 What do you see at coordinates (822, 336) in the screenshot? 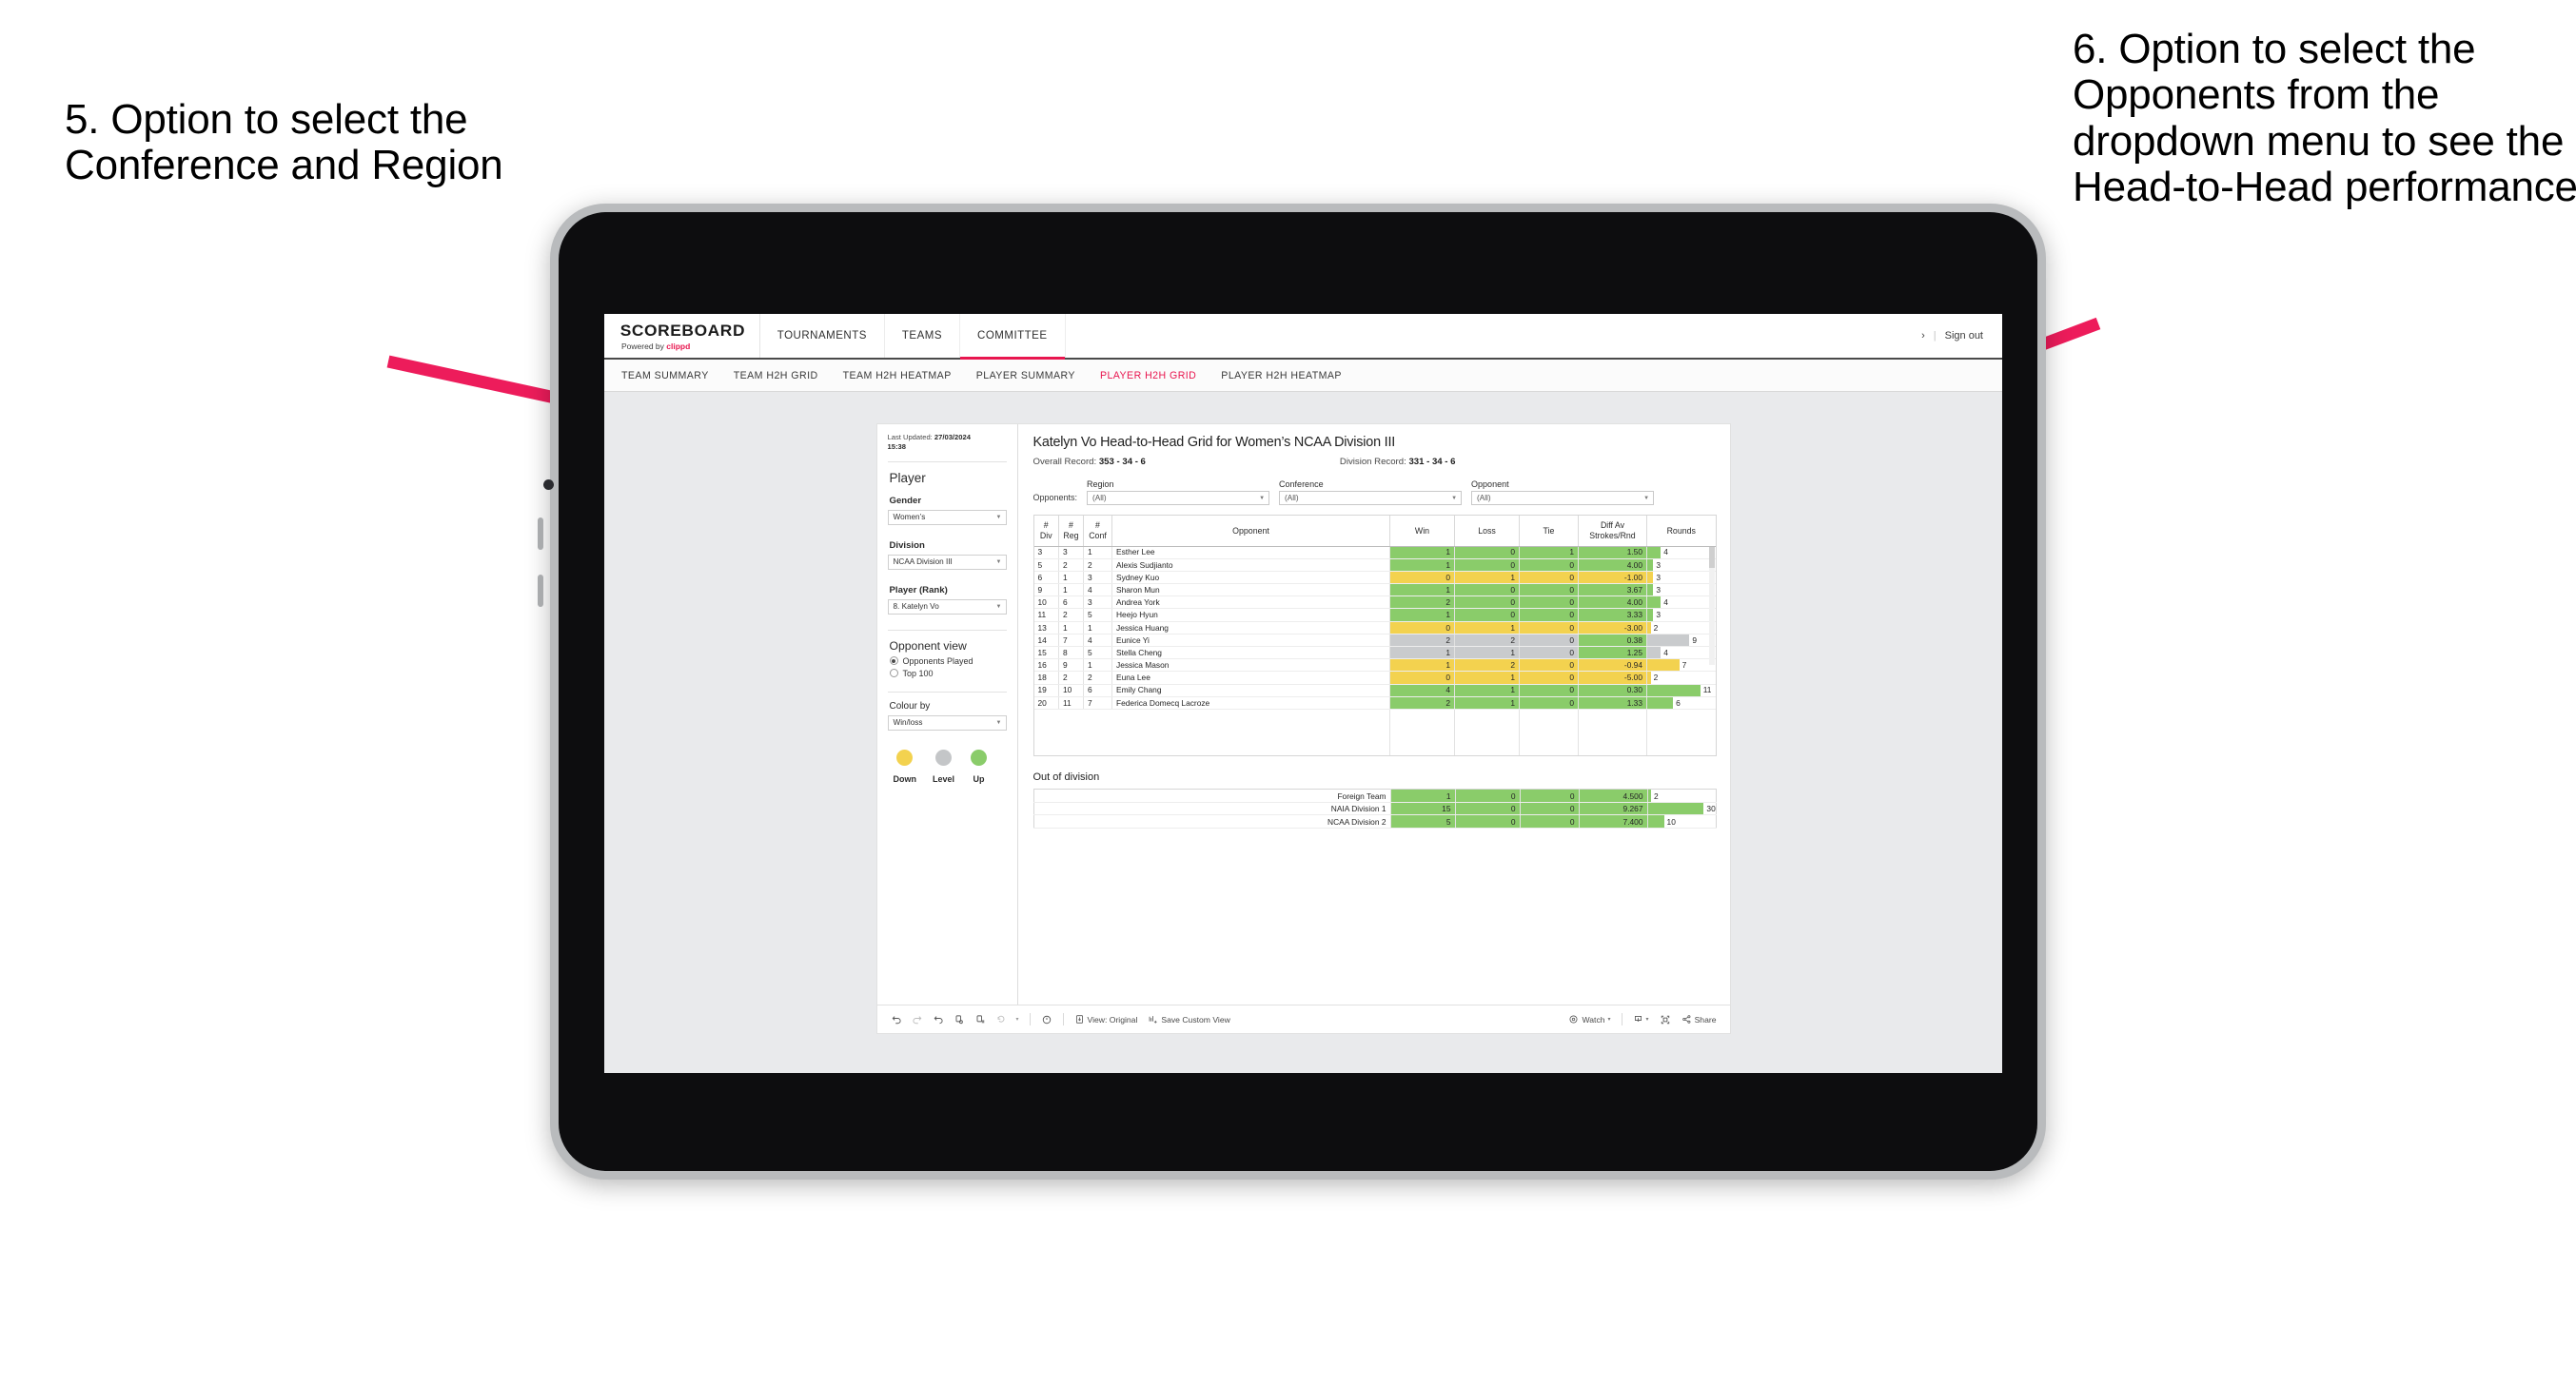
I see `top-nav-tournaments: TOURNAMENTS` at bounding box center [822, 336].